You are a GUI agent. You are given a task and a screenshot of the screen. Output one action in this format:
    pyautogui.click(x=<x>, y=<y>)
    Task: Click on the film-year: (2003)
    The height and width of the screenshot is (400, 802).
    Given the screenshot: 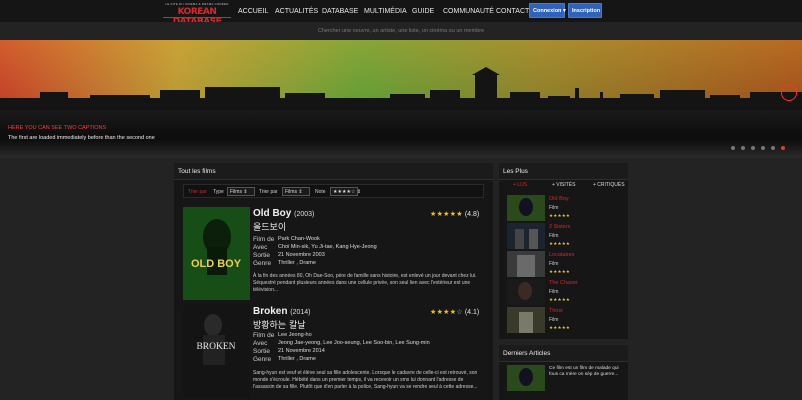 What is the action you would take?
    pyautogui.click(x=304, y=214)
    